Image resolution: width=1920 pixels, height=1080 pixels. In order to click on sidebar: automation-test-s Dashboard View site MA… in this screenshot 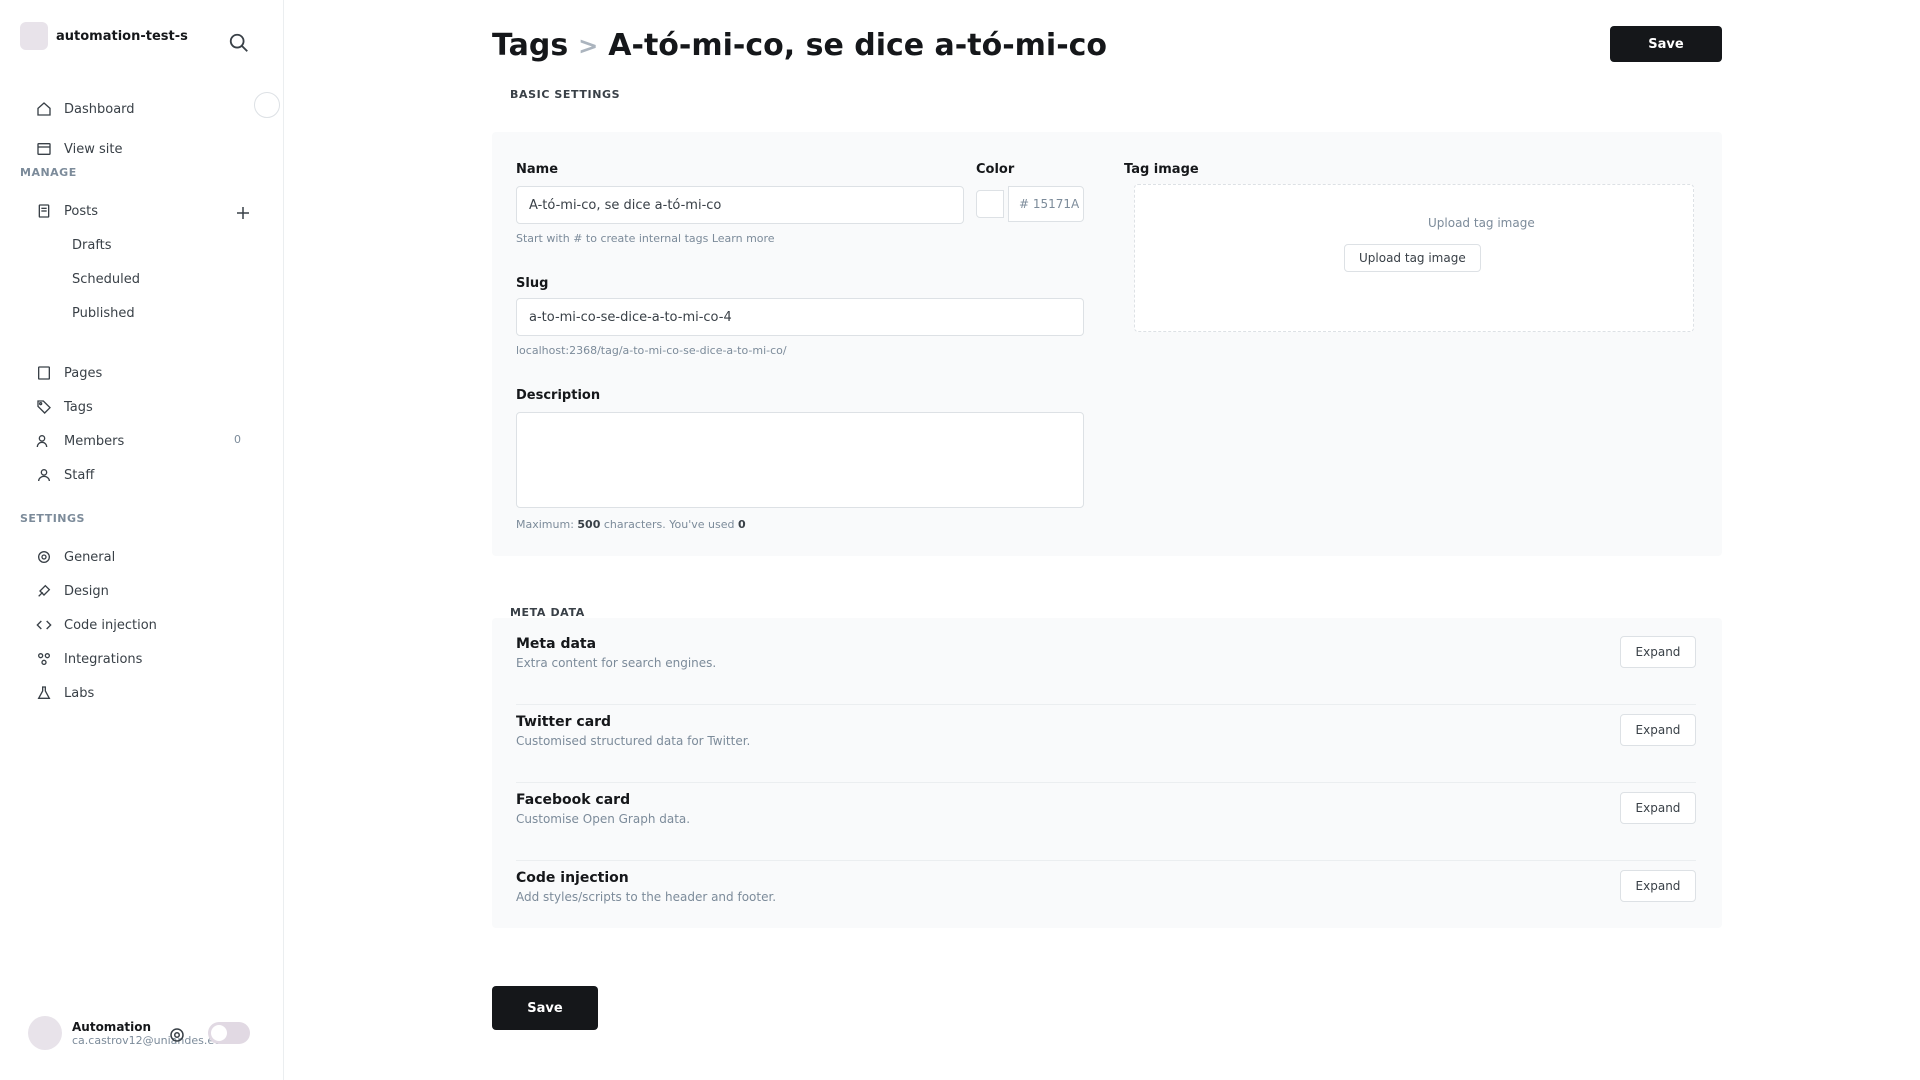, I will do `click(142, 540)`.